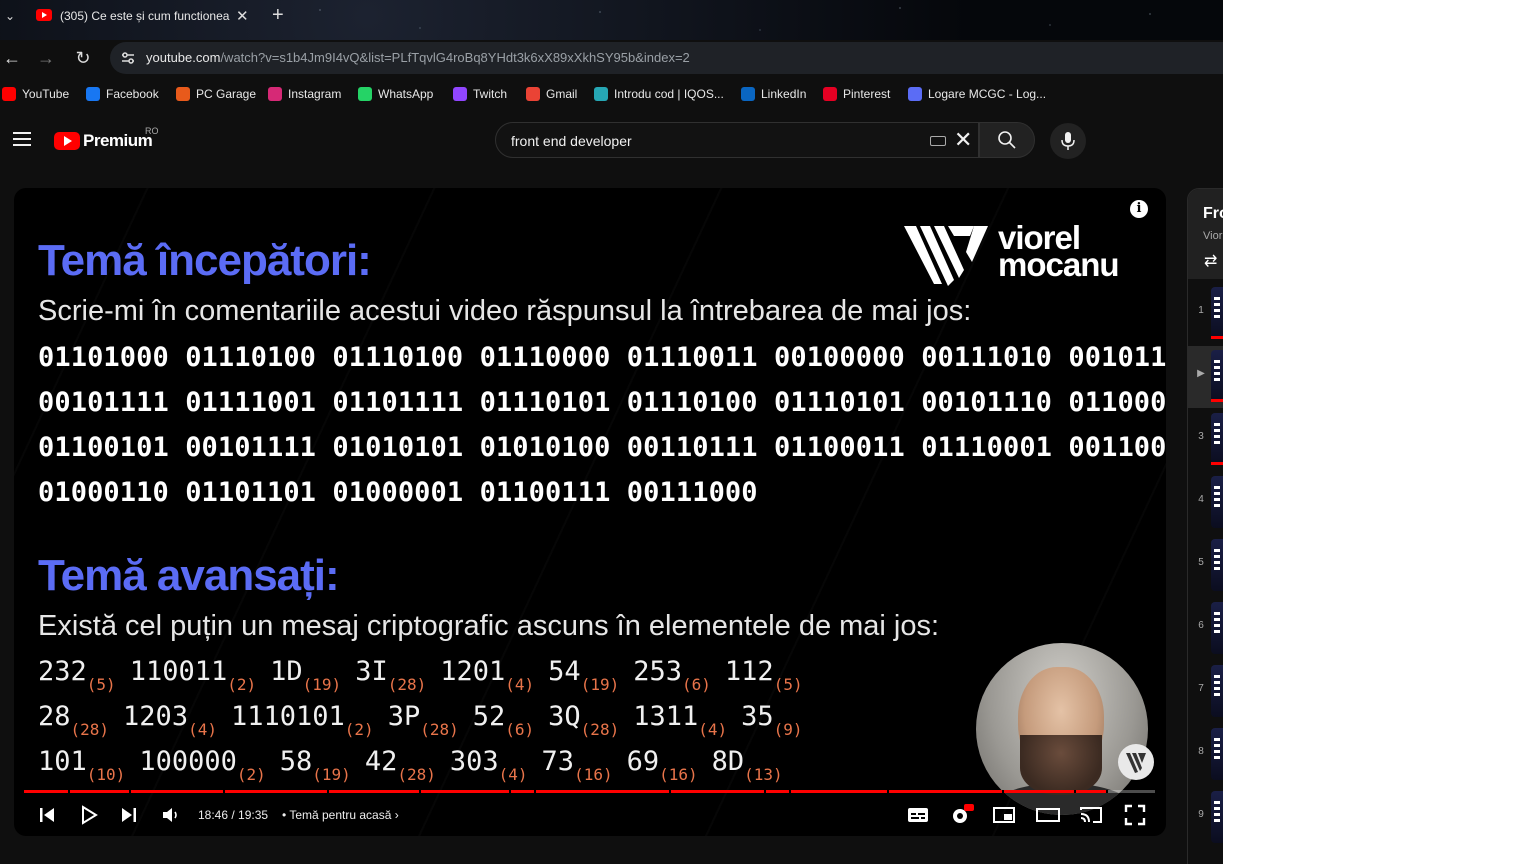 This screenshot has width=1536, height=864. What do you see at coordinates (1068, 141) in the screenshot?
I see `voice-search-button` at bounding box center [1068, 141].